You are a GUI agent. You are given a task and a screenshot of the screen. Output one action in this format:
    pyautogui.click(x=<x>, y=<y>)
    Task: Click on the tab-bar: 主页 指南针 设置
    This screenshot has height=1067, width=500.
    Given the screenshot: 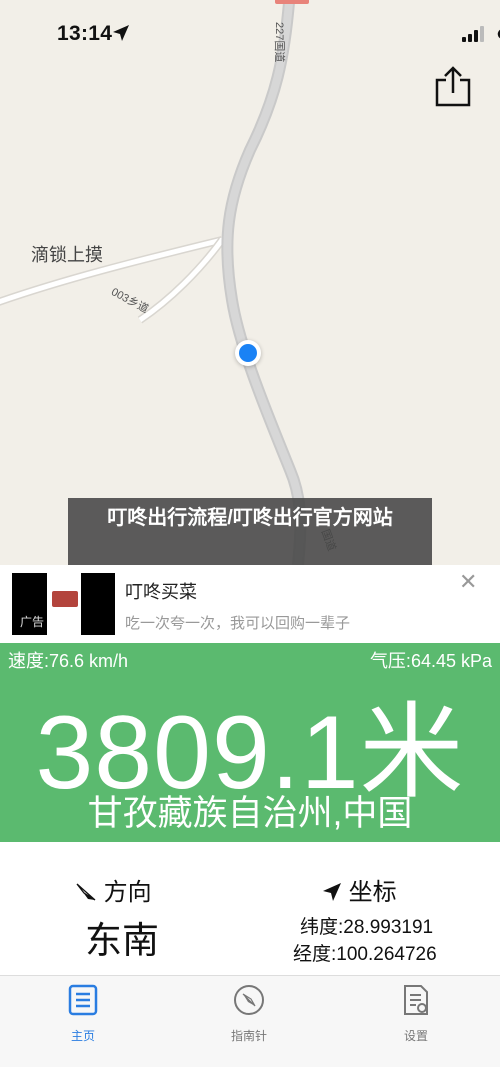 What is the action you would take?
    pyautogui.click(x=250, y=1021)
    